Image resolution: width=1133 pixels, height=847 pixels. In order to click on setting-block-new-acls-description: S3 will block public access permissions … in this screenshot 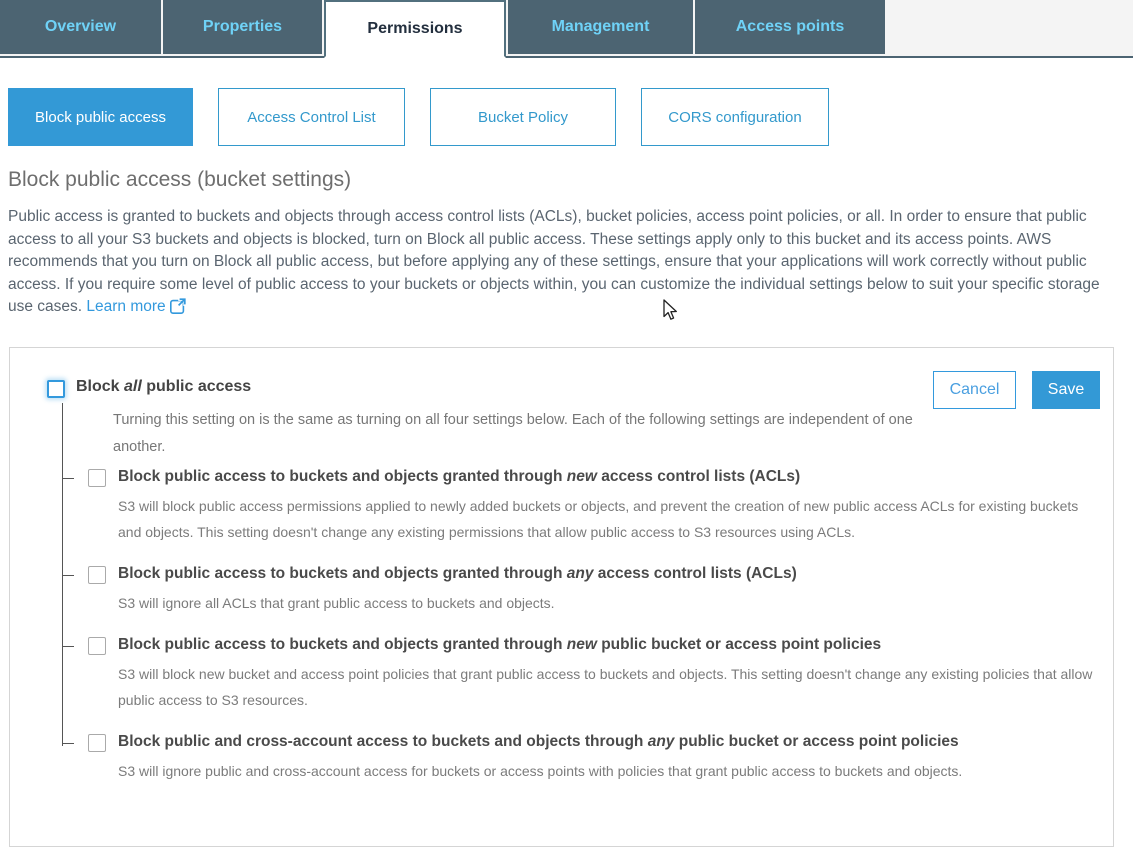, I will do `click(598, 519)`.